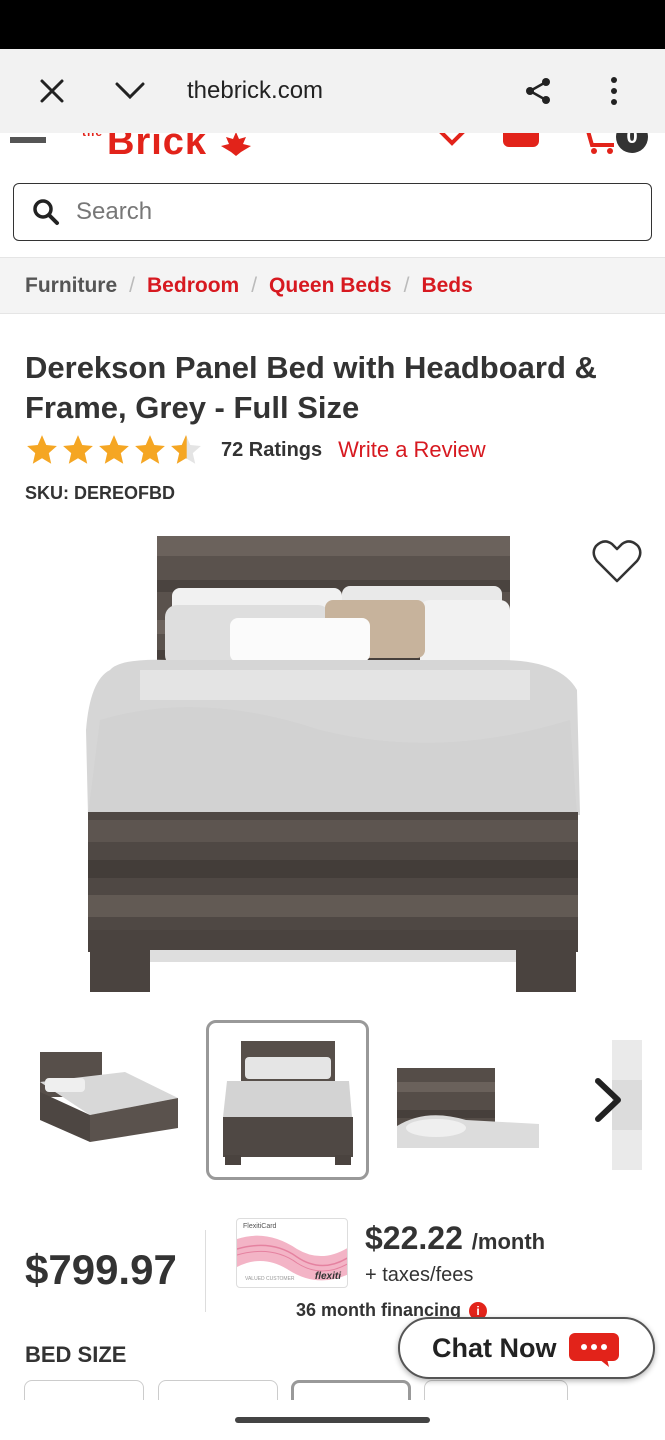 The image size is (665, 1440). Describe the element at coordinates (186, 449) in the screenshot. I see `half-star-icon` at that location.